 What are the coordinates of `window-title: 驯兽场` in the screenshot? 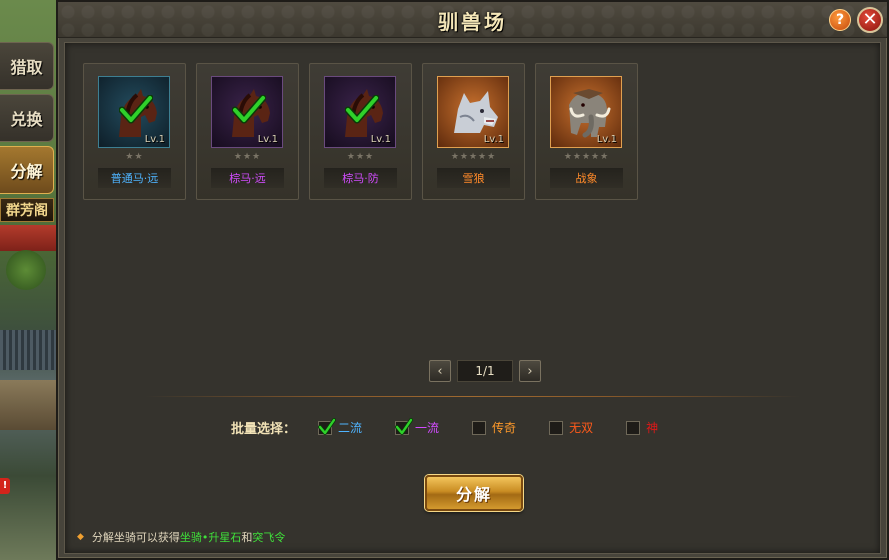 It's located at (472, 22).